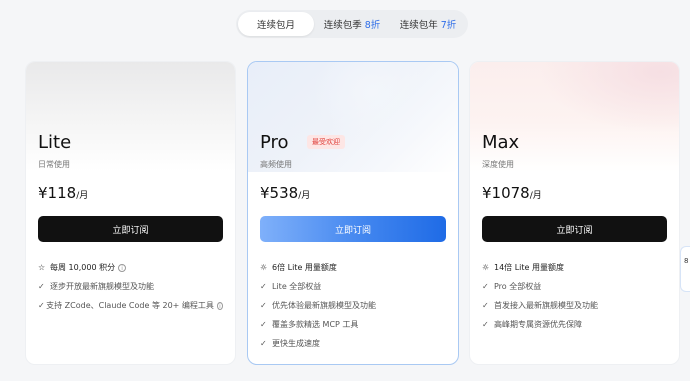 The height and width of the screenshot is (381, 690). Describe the element at coordinates (296, 343) in the screenshot. I see `feature-text: 更快生成速度` at that location.